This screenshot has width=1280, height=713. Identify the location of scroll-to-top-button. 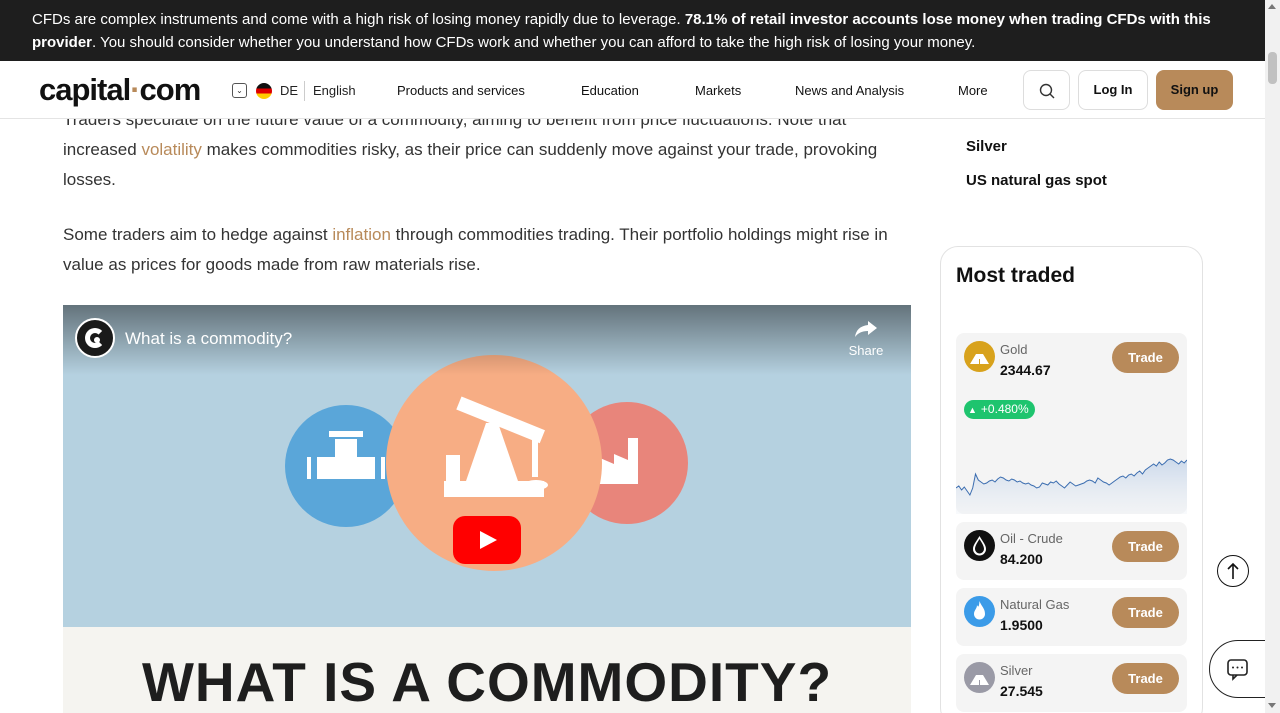
(1233, 571).